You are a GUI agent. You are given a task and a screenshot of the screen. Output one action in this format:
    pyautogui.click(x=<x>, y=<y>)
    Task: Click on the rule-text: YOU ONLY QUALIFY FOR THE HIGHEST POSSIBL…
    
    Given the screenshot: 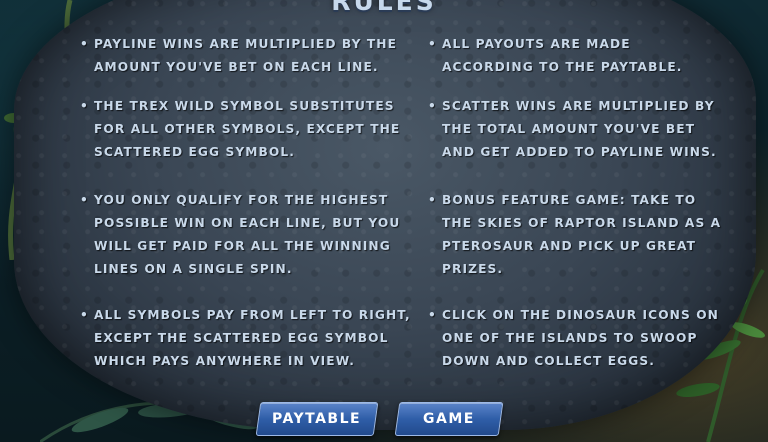 What is the action you would take?
    pyautogui.click(x=247, y=234)
    